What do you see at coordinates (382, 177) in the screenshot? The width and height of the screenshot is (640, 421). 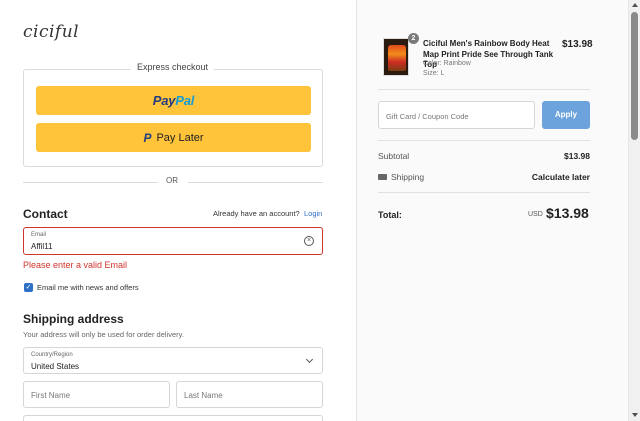 I see `truck-icon` at bounding box center [382, 177].